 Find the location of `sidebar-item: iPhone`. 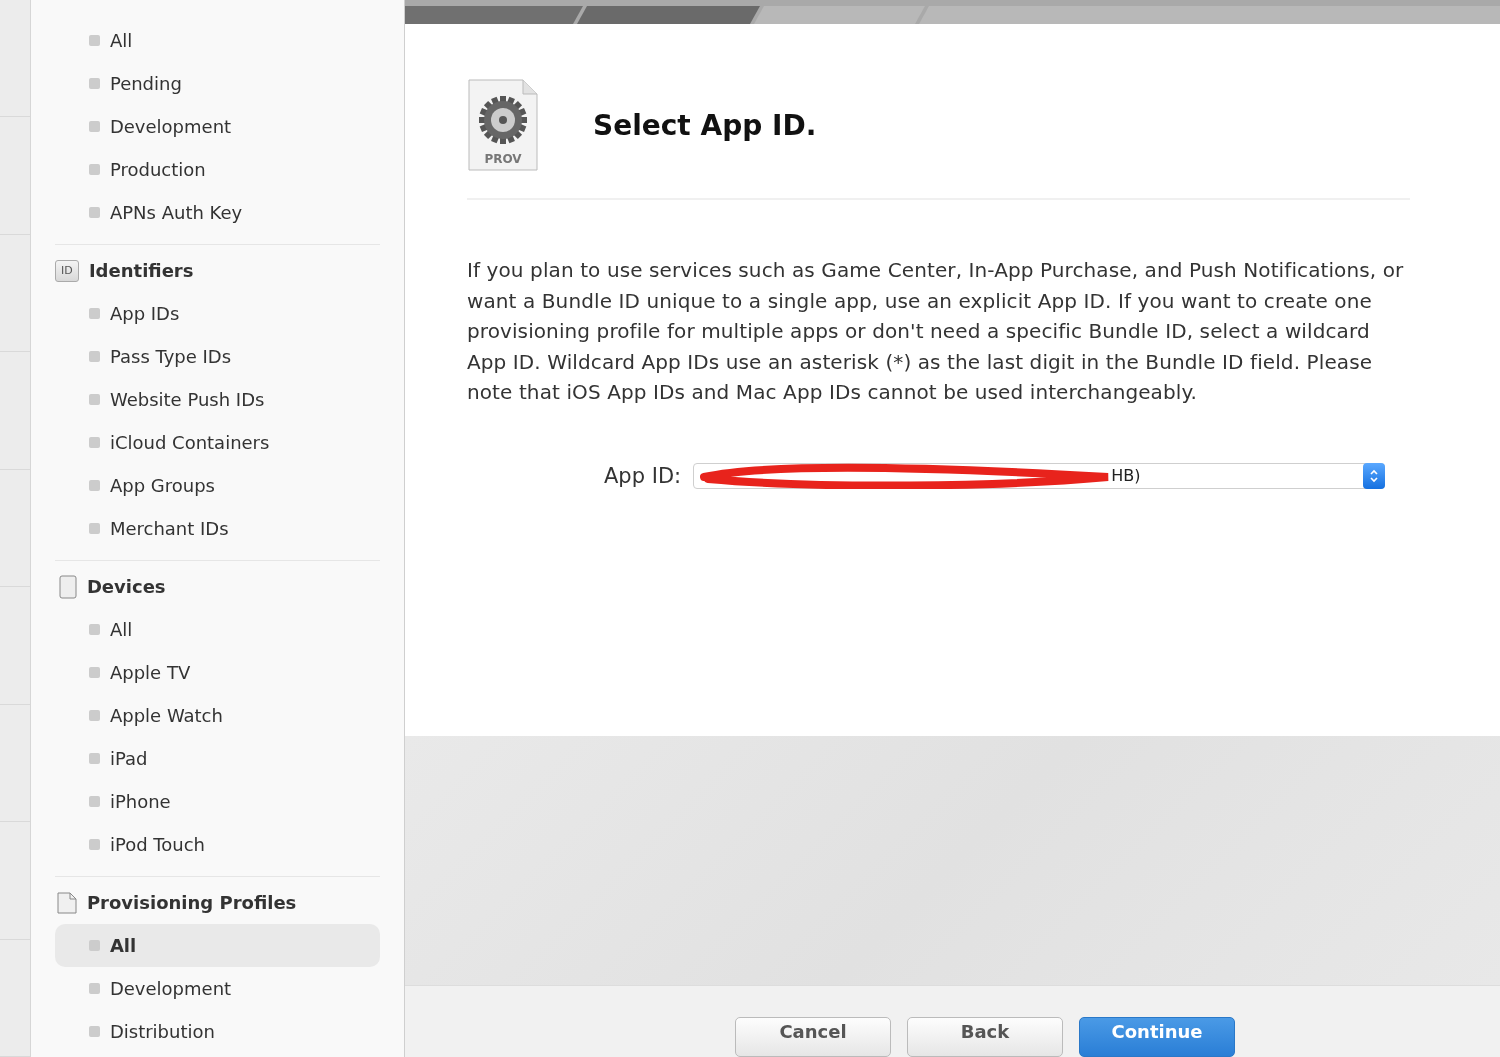

sidebar-item: iPhone is located at coordinates (217, 801).